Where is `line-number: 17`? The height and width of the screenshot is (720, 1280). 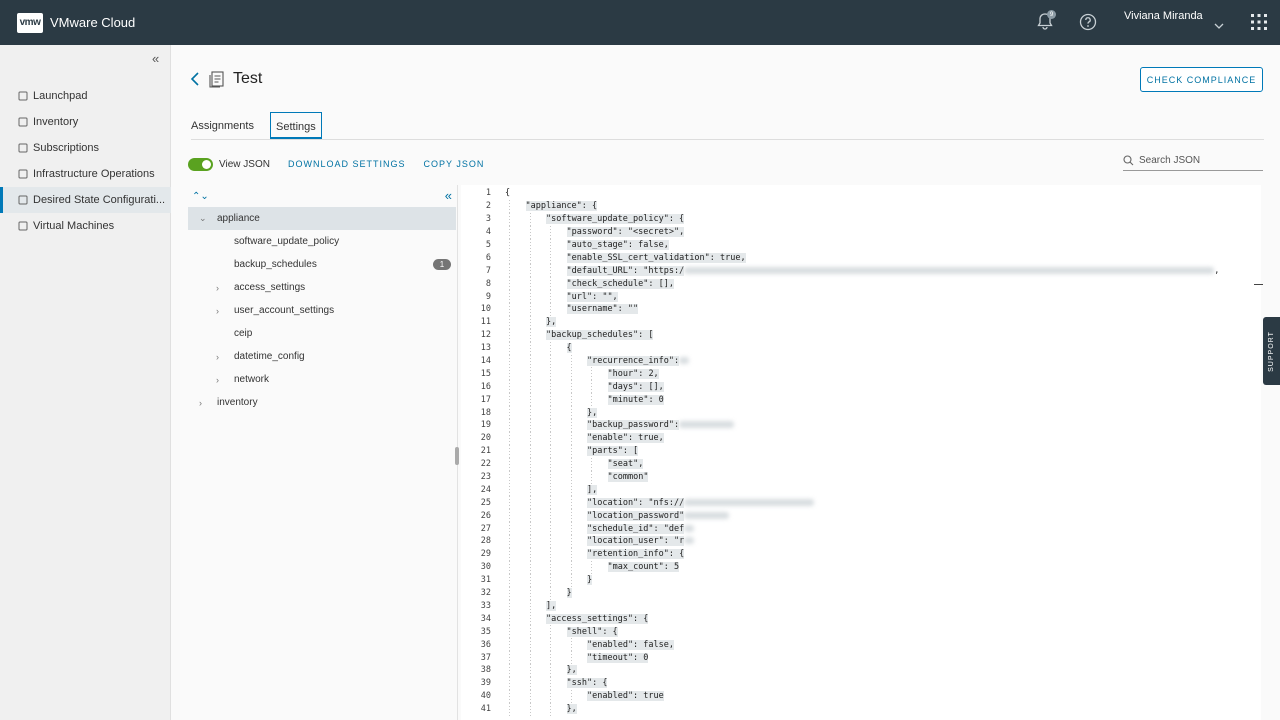 line-number: 17 is located at coordinates (485, 399).